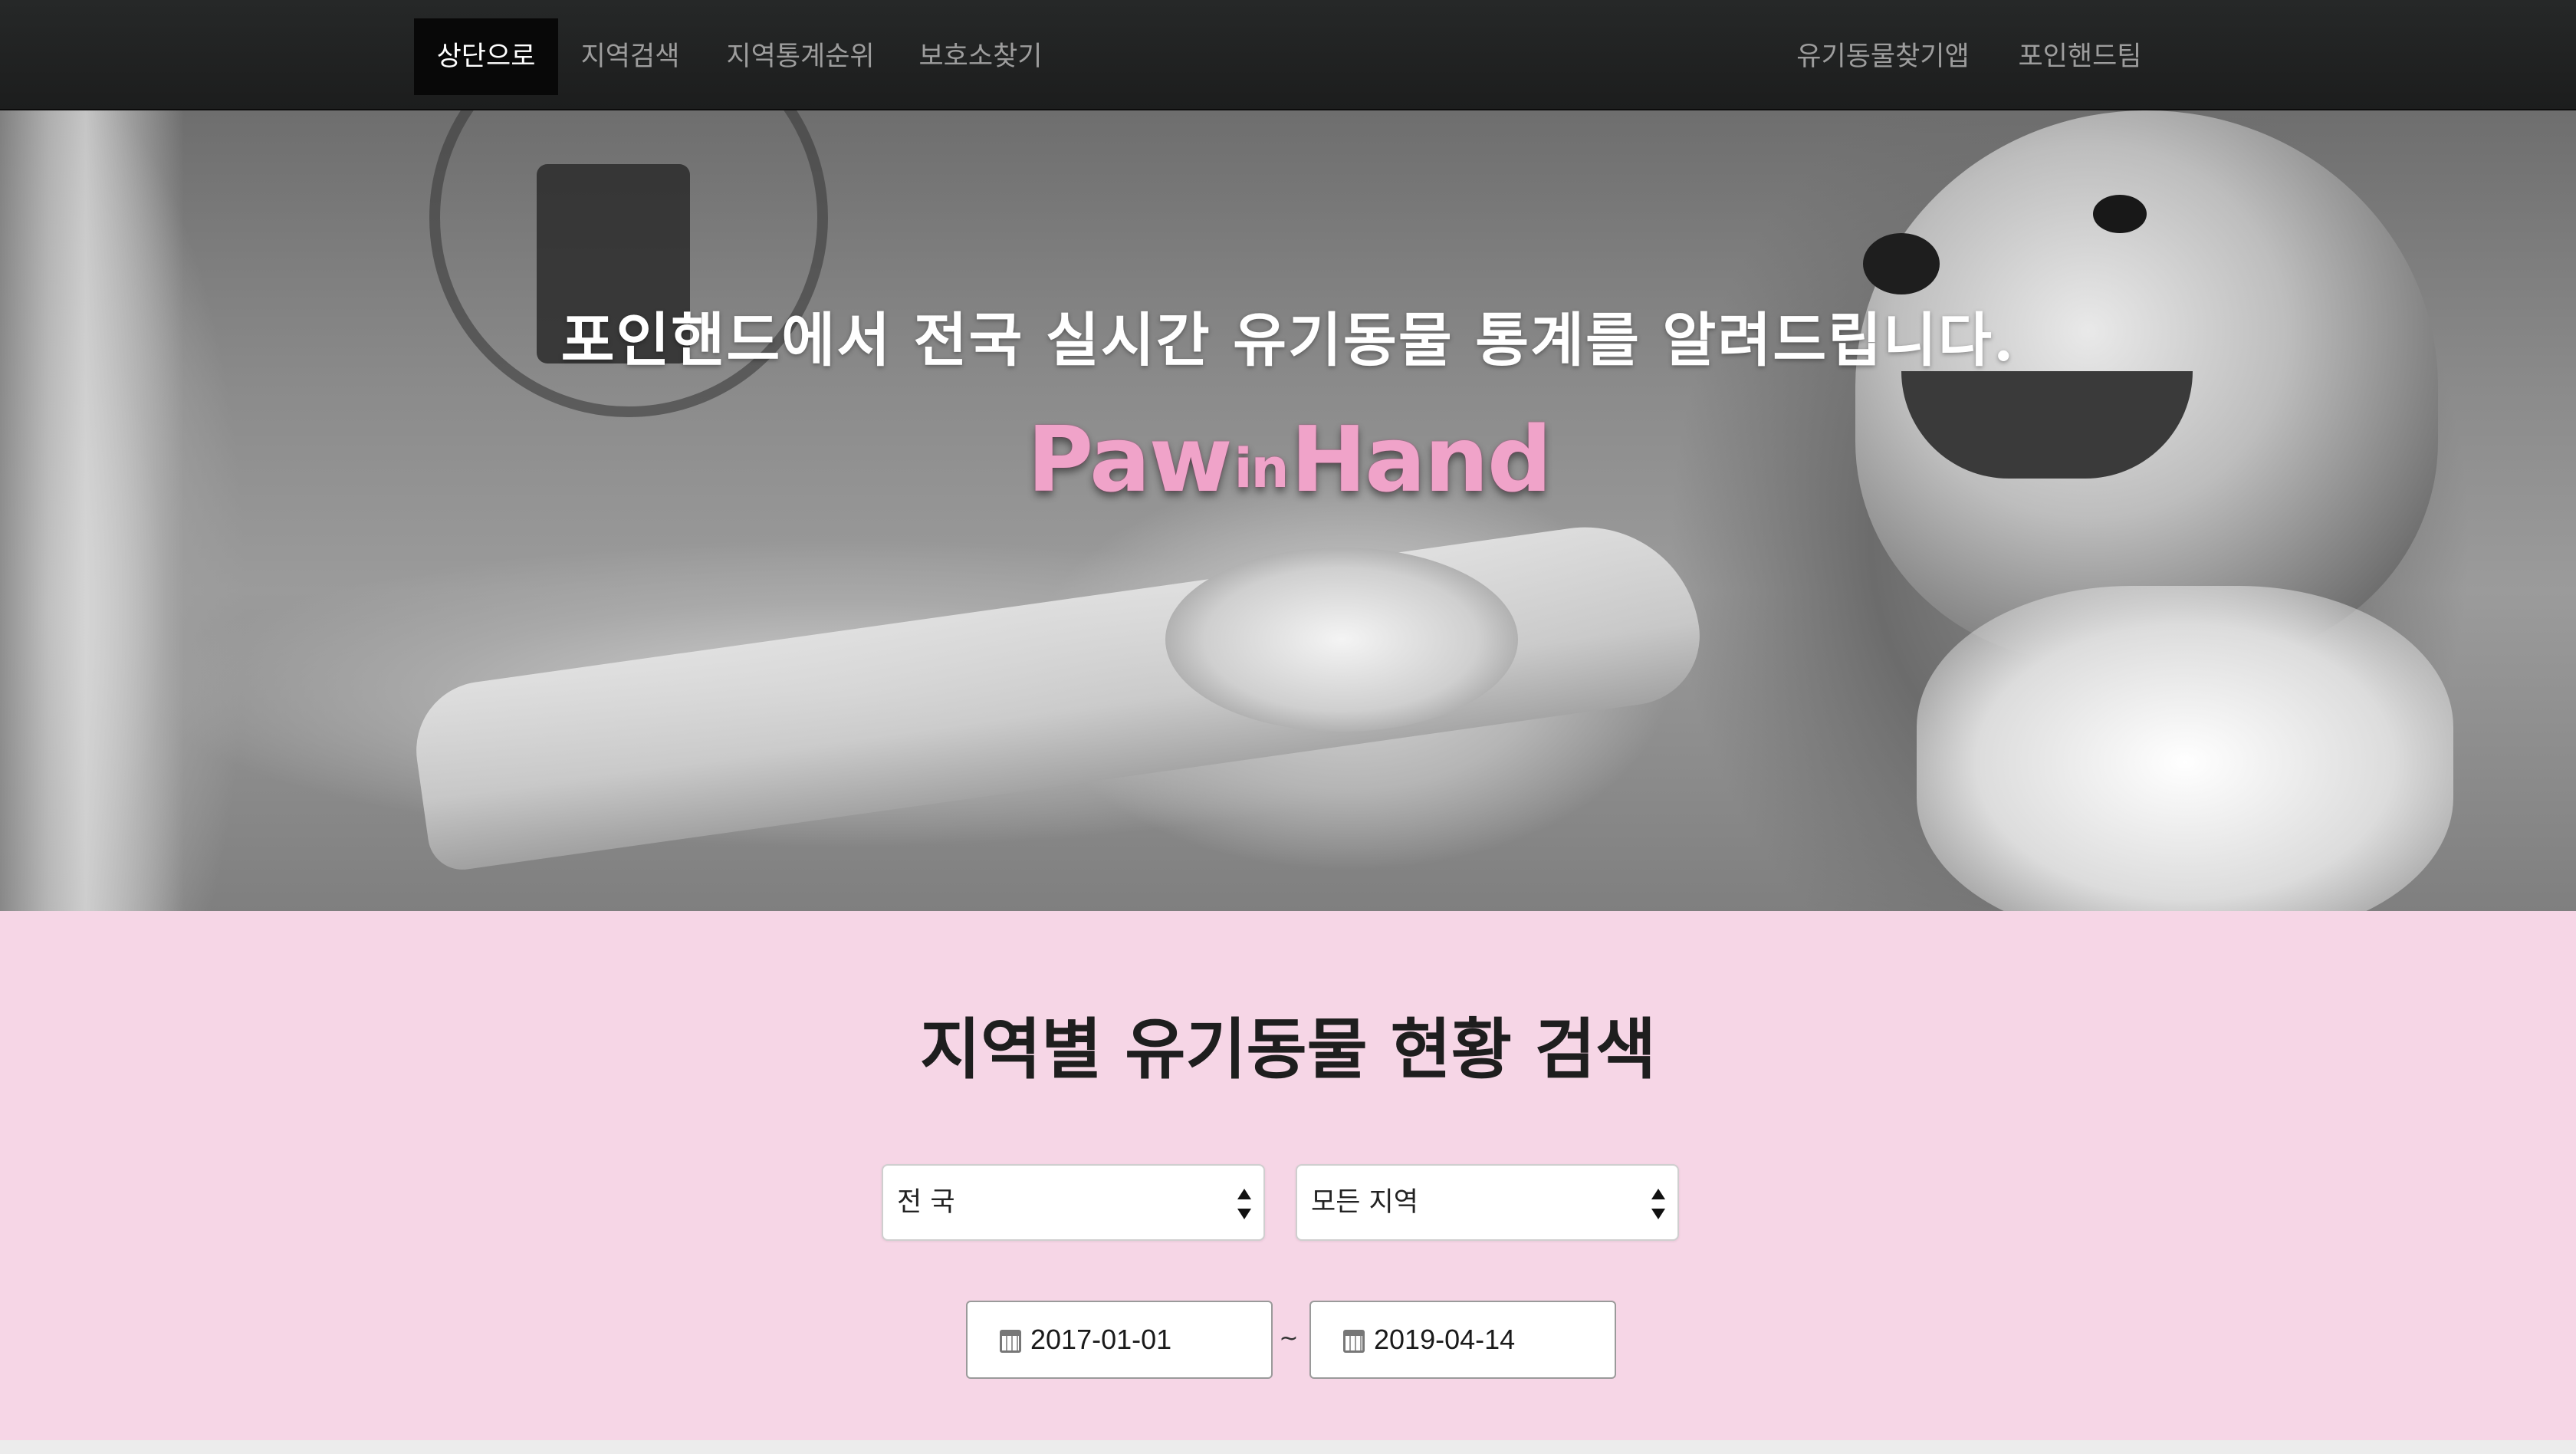 This screenshot has width=2576, height=1454. I want to click on end-date-input: 2019-04-14, so click(1463, 1340).